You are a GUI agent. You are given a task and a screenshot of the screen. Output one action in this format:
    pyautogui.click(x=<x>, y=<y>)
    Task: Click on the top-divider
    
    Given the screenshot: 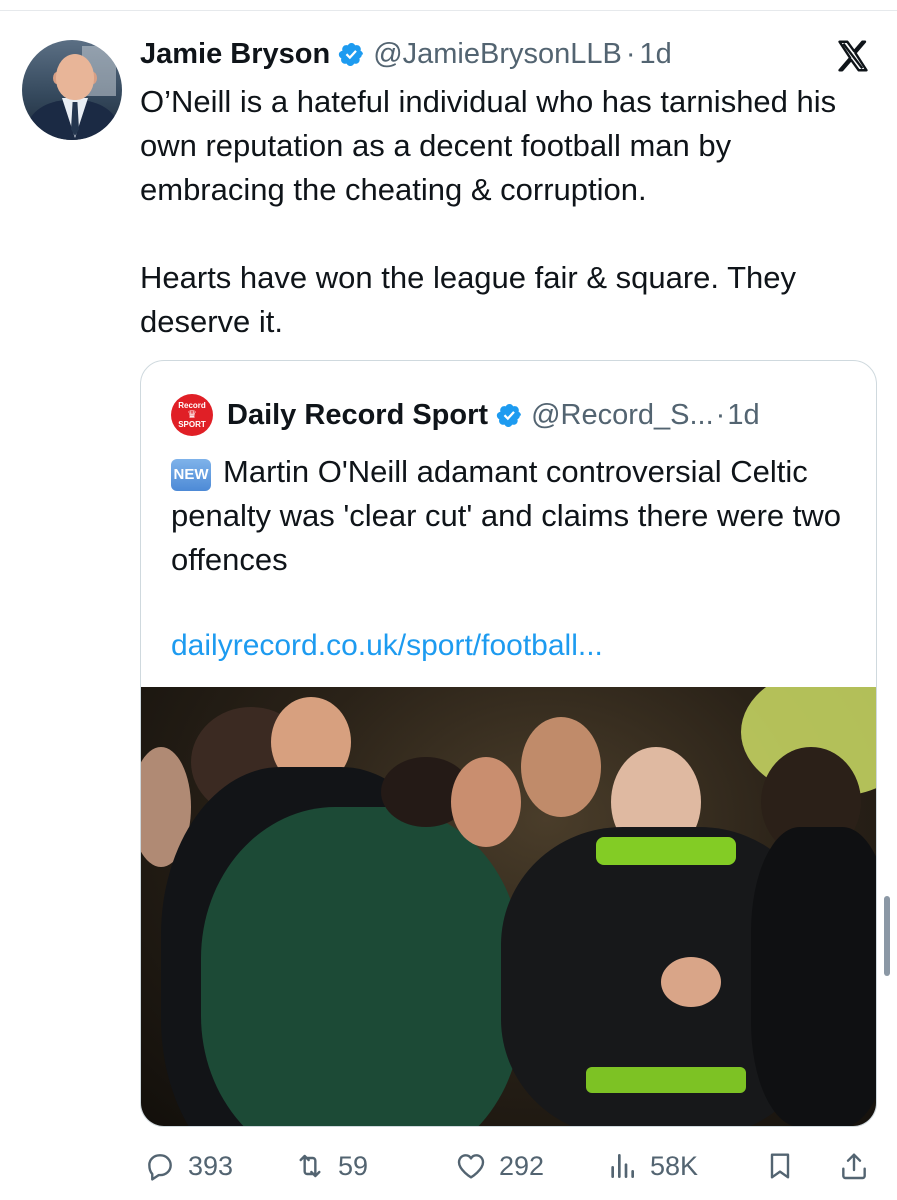 What is the action you would take?
    pyautogui.click(x=448, y=10)
    